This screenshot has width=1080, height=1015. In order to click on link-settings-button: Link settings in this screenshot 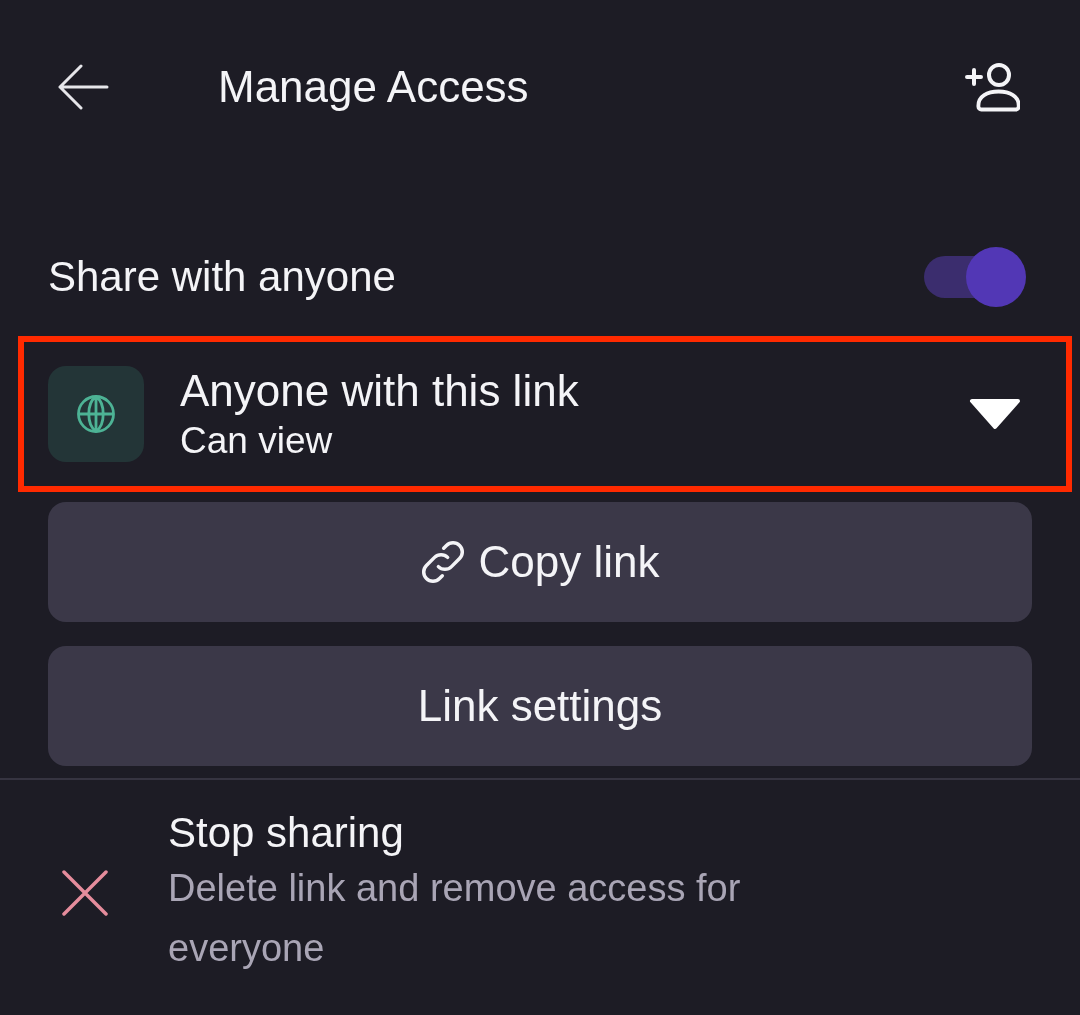, I will do `click(540, 706)`.